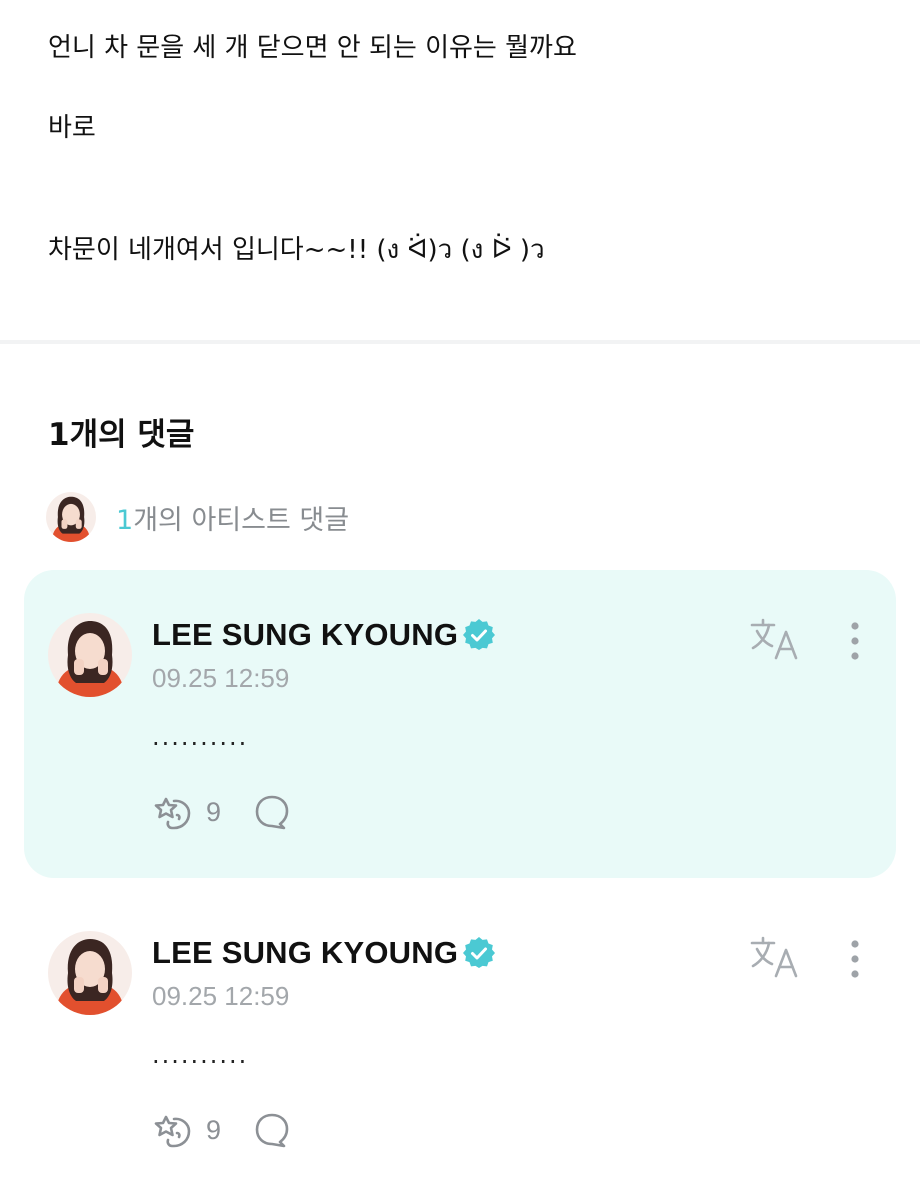 The width and height of the screenshot is (920, 1200). What do you see at coordinates (72, 128) in the screenshot?
I see `post-text-line: 바로` at bounding box center [72, 128].